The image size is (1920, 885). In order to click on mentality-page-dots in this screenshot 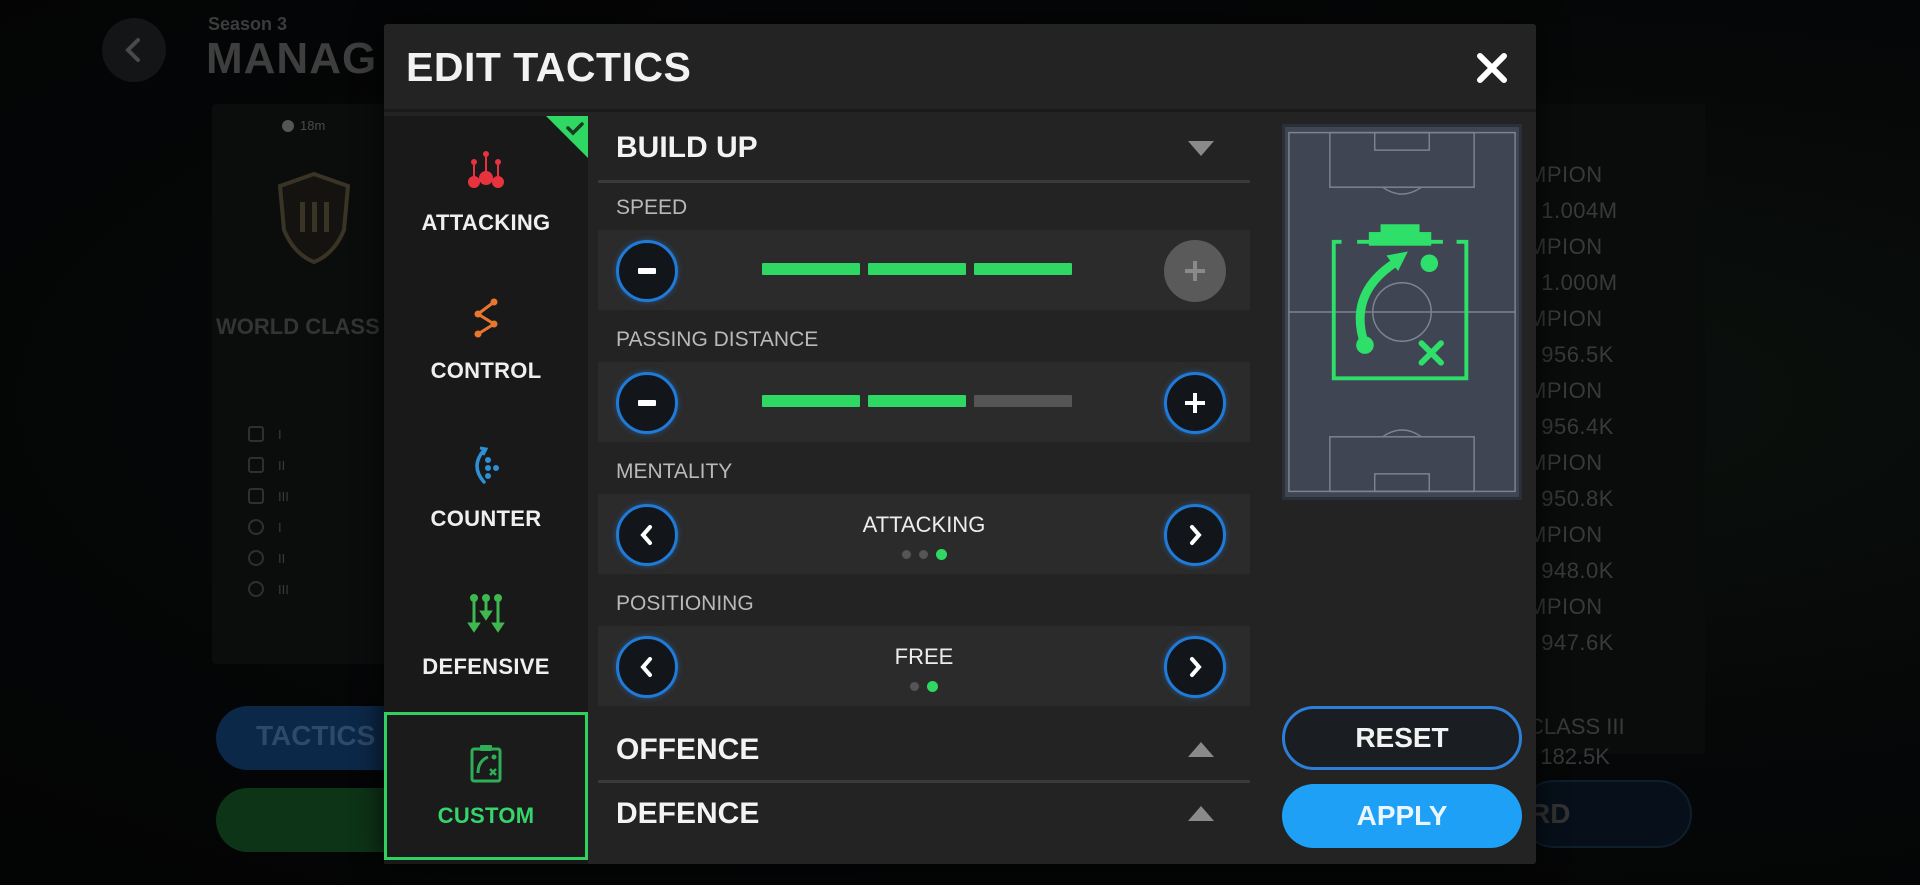, I will do `click(924, 554)`.